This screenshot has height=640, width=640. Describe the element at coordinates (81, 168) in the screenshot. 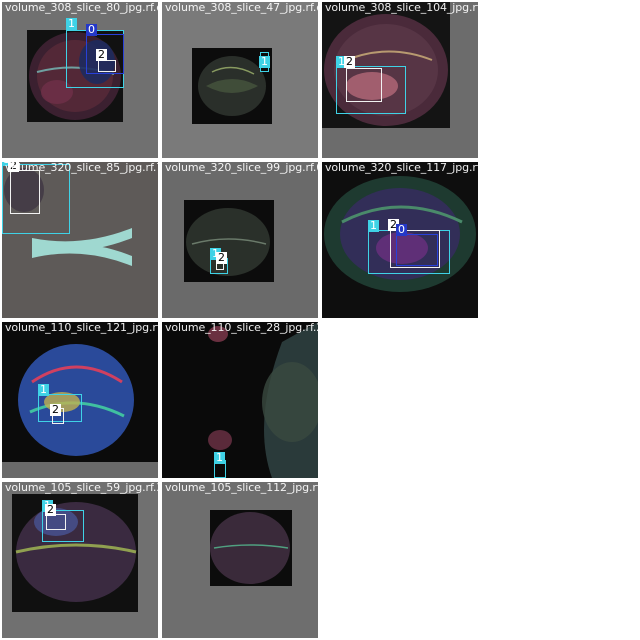

I see `image-caption: volume_320_slice_85_jpg.rf.78692e290574` at that location.